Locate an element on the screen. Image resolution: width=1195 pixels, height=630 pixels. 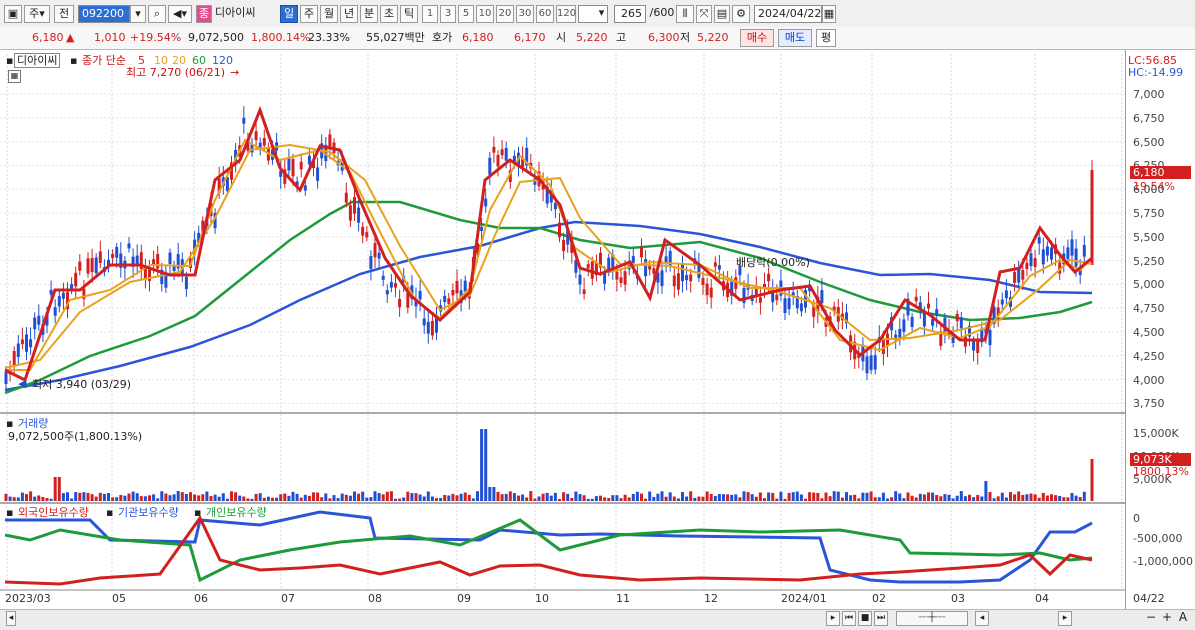
date-input: 2024/04/22 is located at coordinates (788, 14).